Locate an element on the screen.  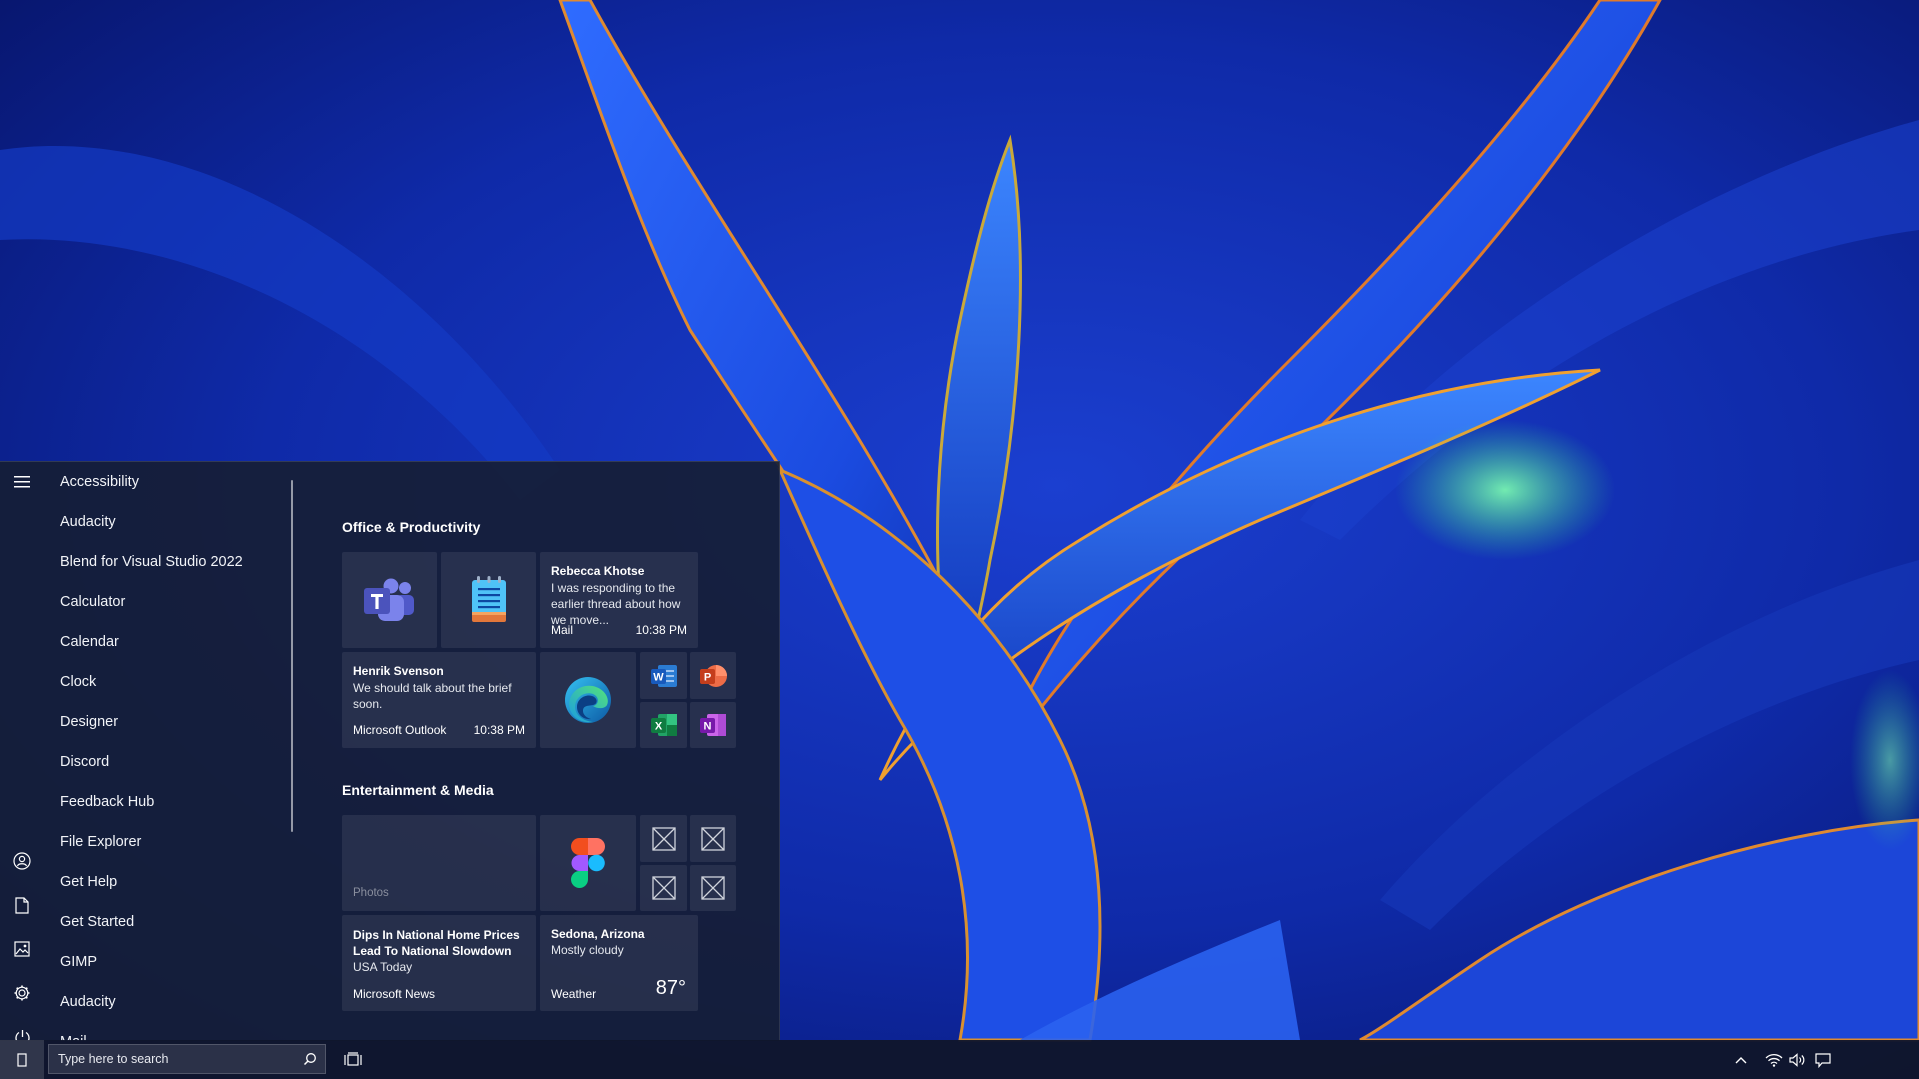
wifi-icon is located at coordinates (1774, 1060).